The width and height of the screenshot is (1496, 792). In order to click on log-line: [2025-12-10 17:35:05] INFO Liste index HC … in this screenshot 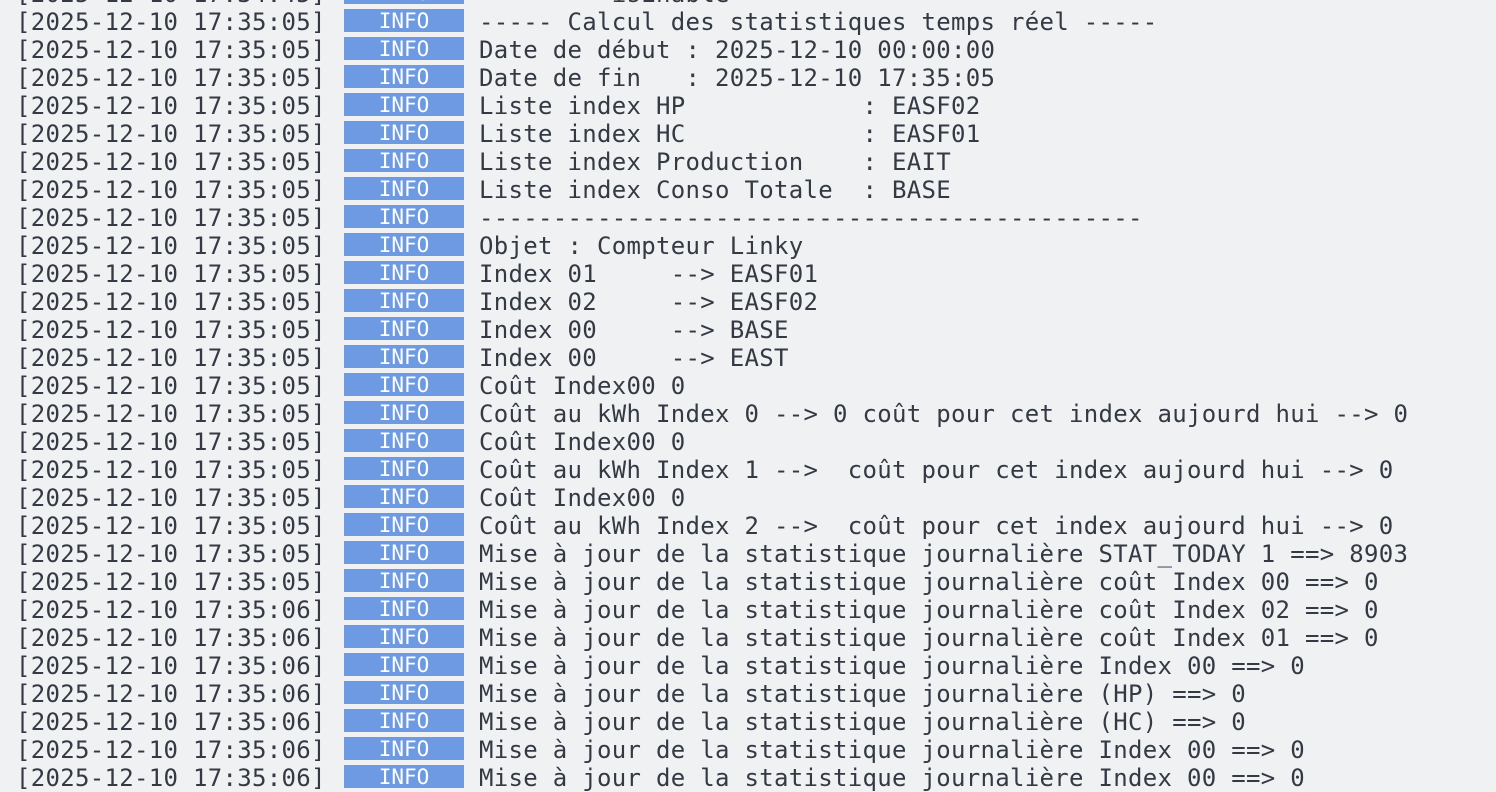, I will do `click(748, 134)`.